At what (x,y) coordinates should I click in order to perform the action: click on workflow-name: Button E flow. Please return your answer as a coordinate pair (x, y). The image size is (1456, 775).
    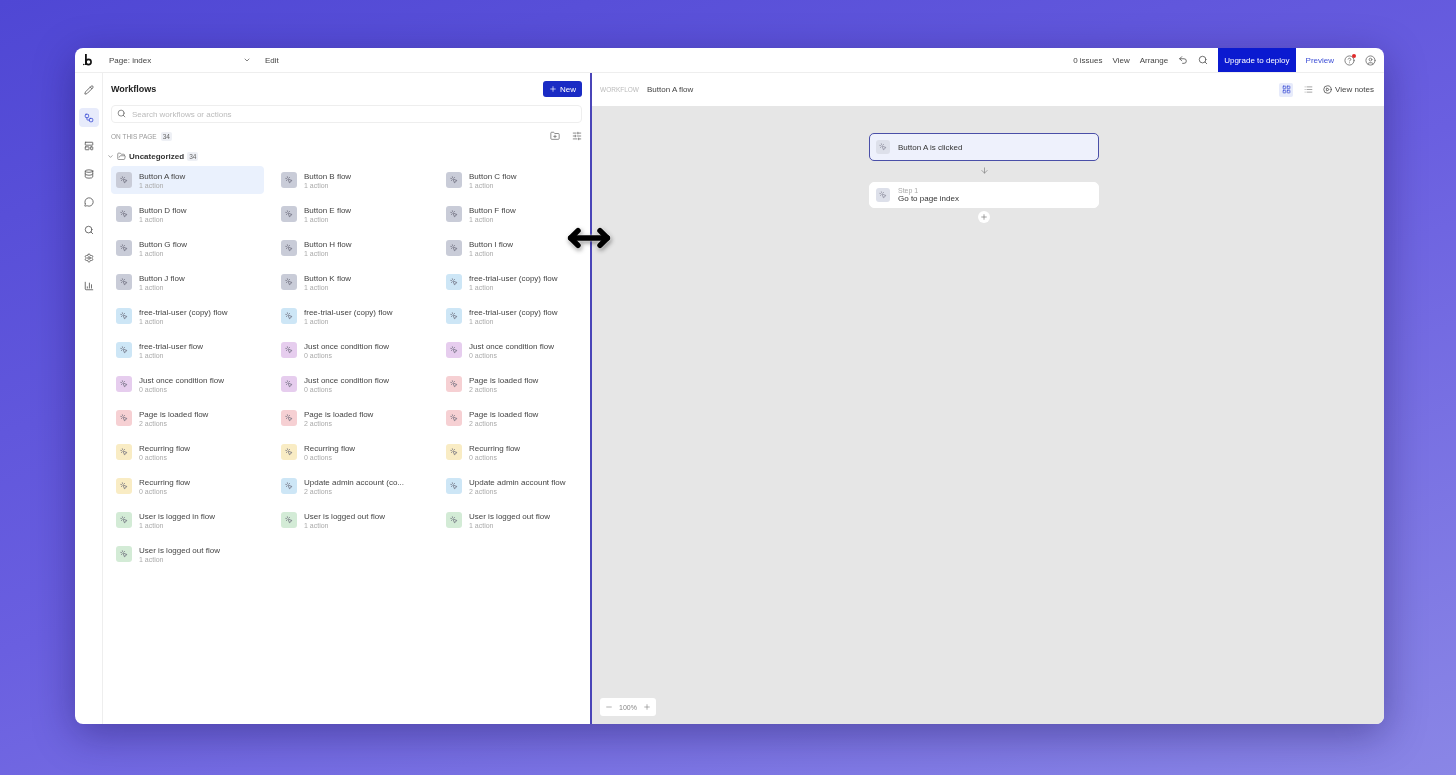
    Looking at the image, I should click on (328, 210).